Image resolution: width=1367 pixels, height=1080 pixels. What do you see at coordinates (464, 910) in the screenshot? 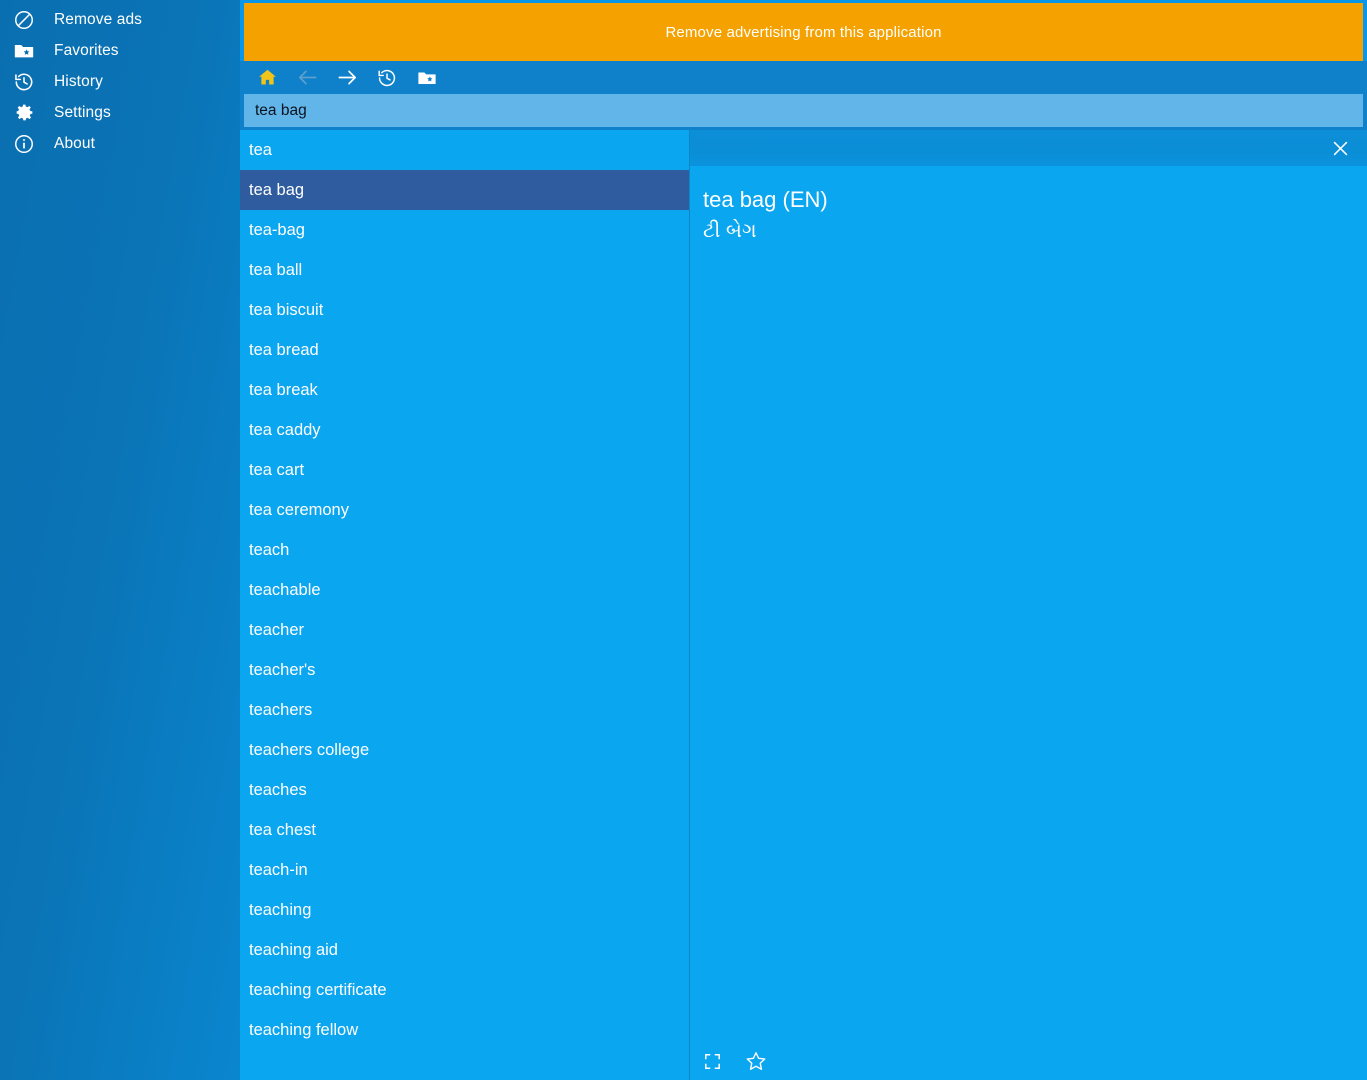
I see `word-list-item: teaching` at bounding box center [464, 910].